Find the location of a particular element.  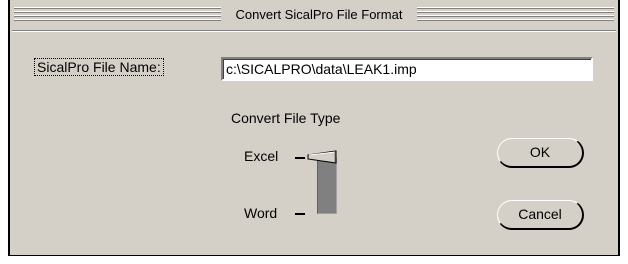

excel-tick-mark is located at coordinates (300, 158).